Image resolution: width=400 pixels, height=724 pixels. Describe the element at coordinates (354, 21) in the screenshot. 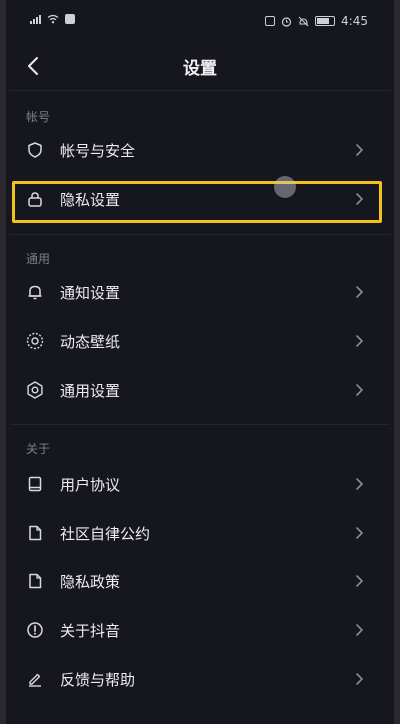

I see `status-time: 4:45` at that location.